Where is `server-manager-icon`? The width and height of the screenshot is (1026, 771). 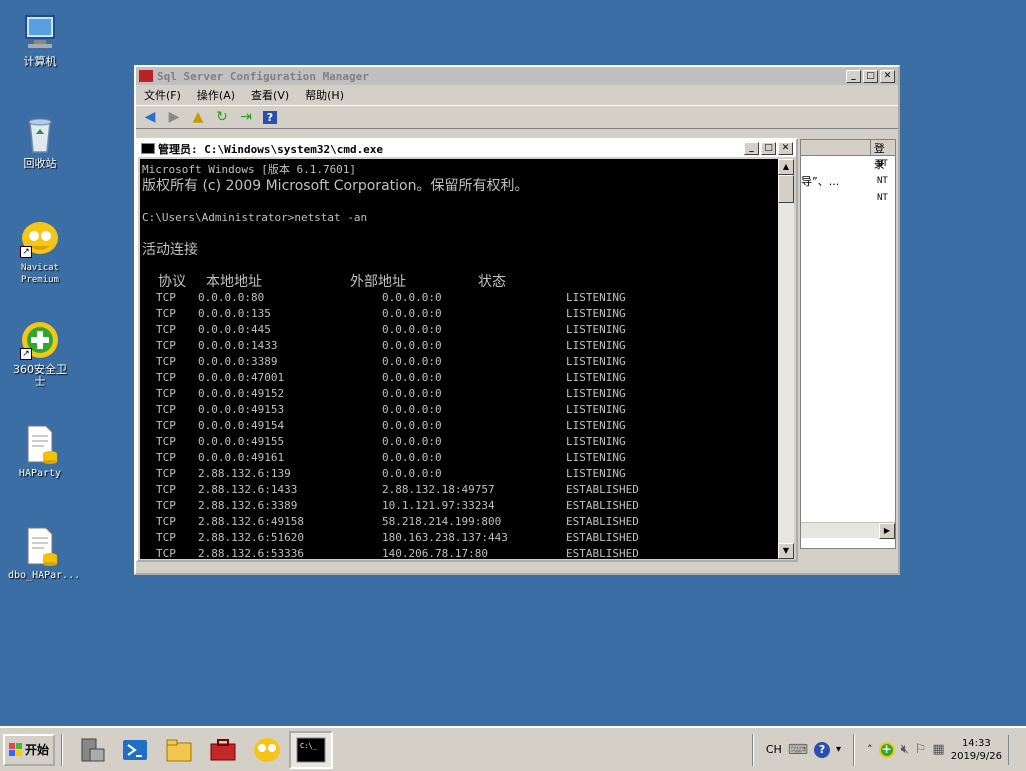 server-manager-icon is located at coordinates (93, 749).